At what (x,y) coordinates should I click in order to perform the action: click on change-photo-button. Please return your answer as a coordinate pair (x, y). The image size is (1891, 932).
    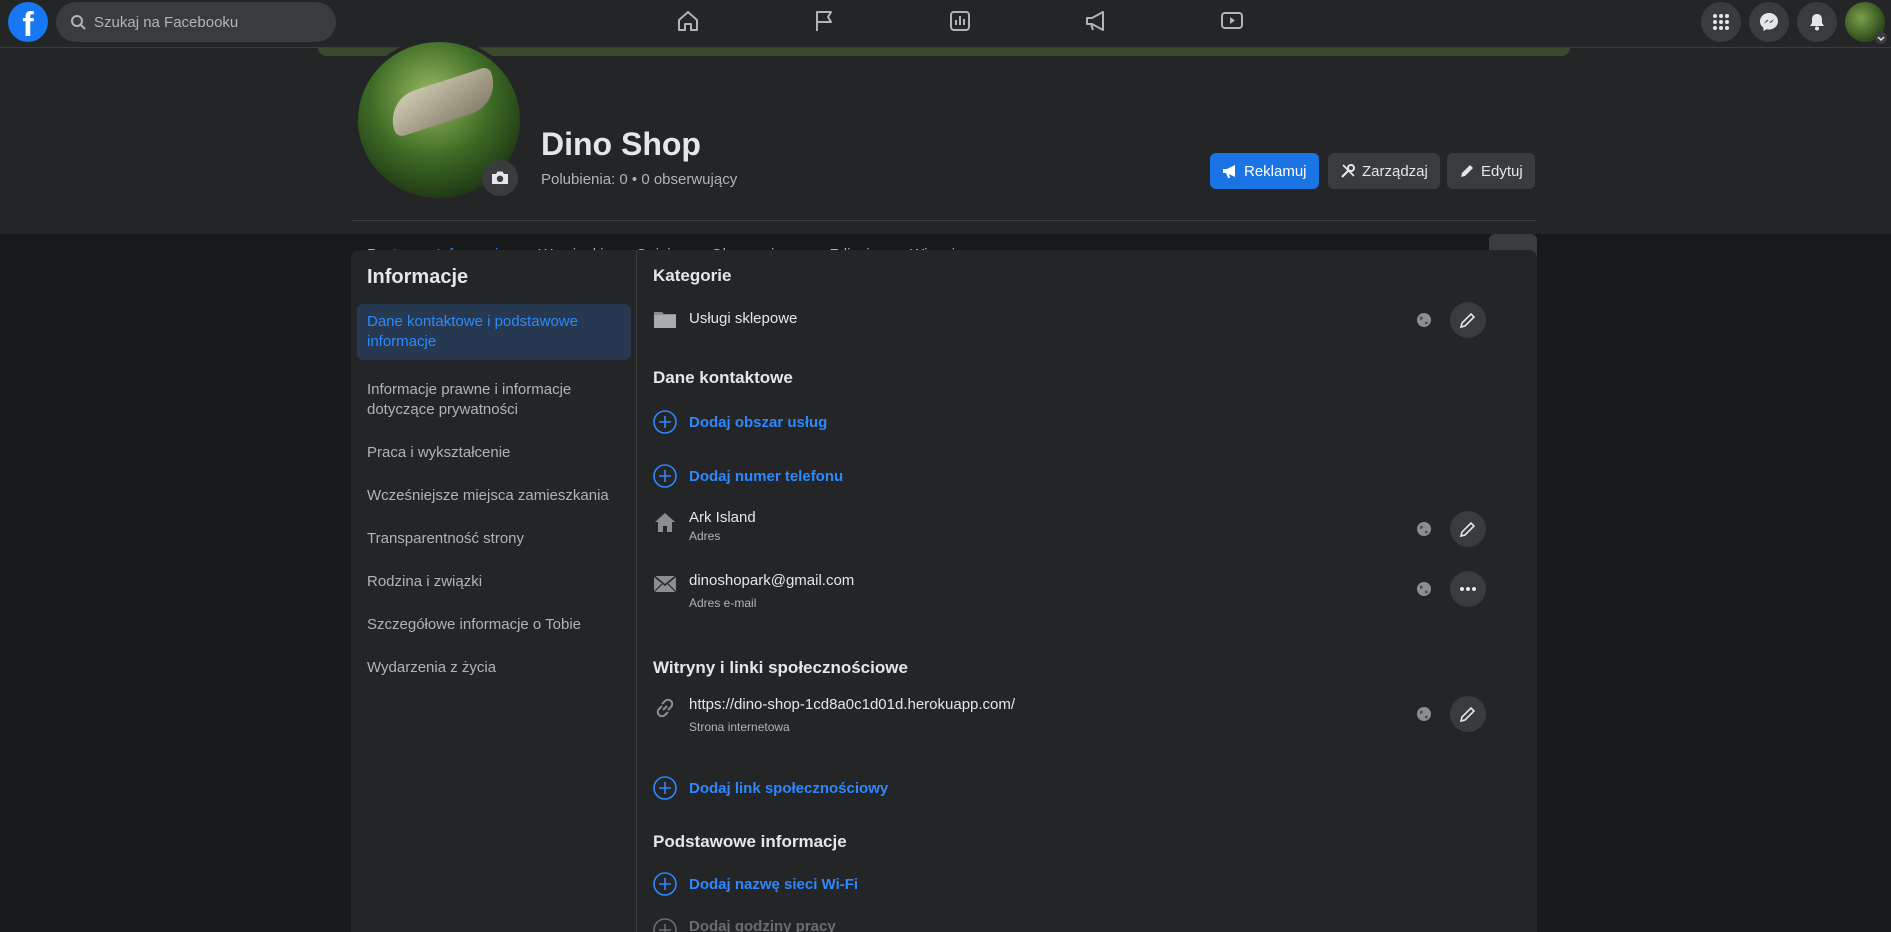
    Looking at the image, I should click on (500, 178).